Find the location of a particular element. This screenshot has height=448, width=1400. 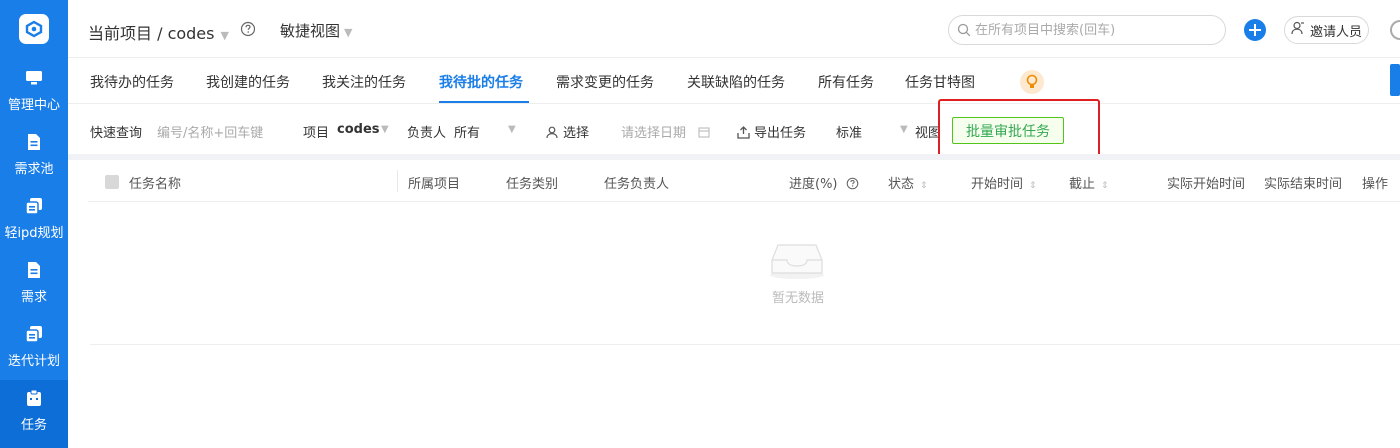

add-button is located at coordinates (1255, 30).